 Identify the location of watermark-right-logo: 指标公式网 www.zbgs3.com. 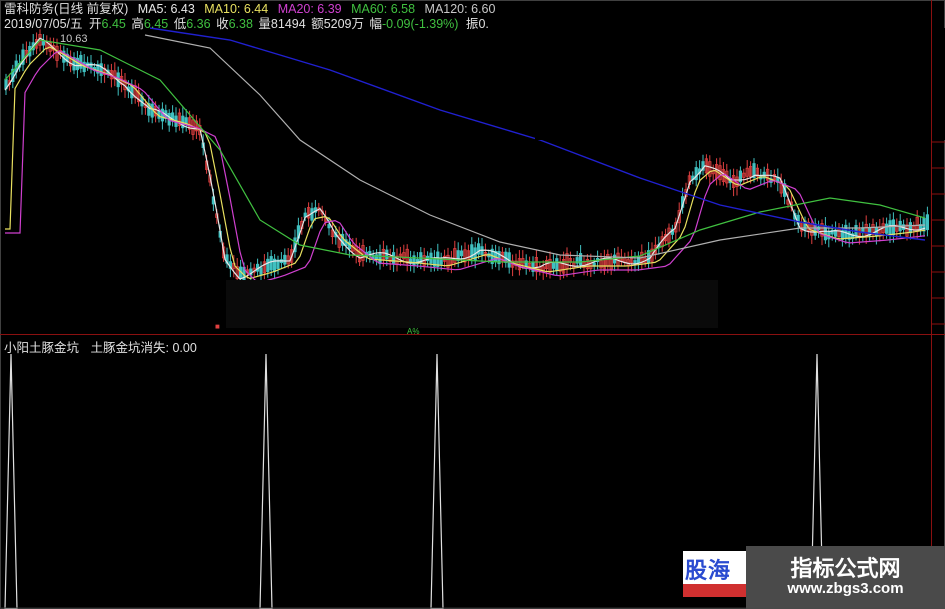
(845, 577).